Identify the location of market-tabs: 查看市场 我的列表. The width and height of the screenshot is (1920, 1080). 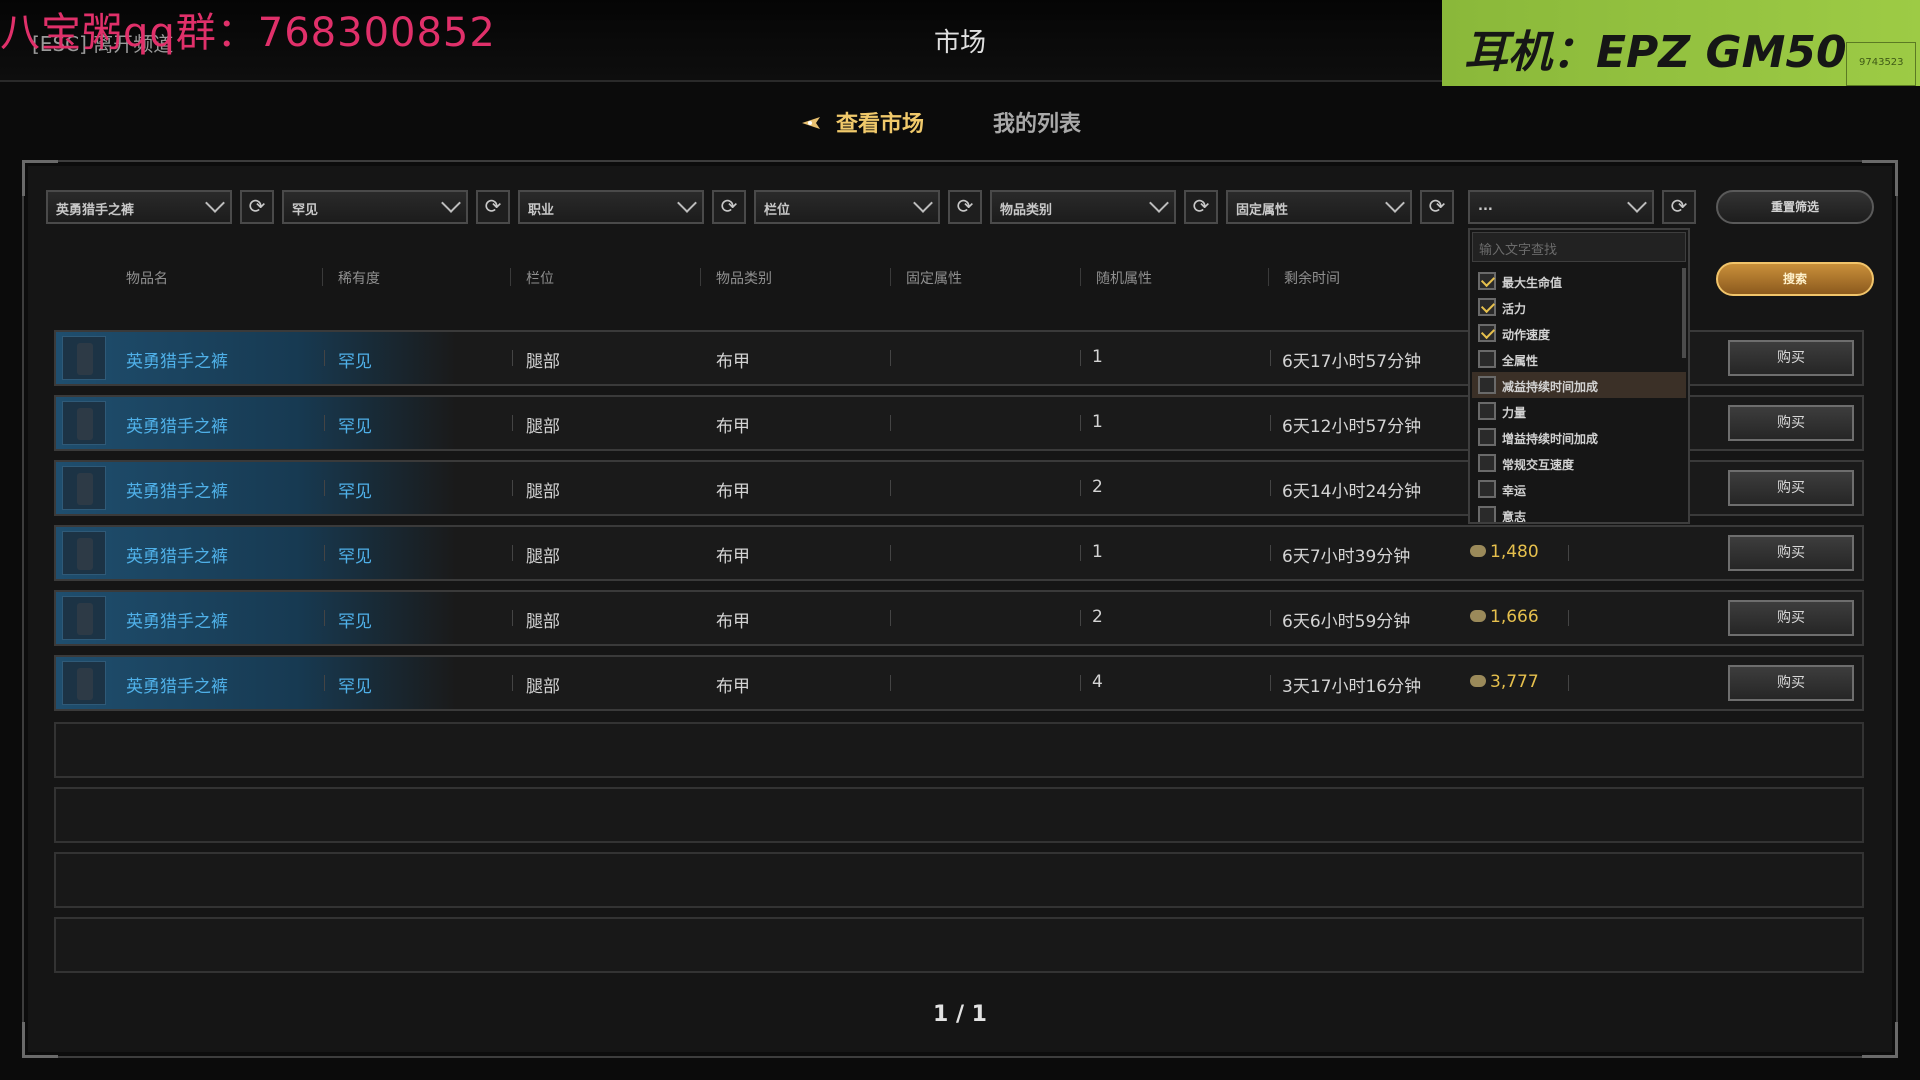
(960, 120).